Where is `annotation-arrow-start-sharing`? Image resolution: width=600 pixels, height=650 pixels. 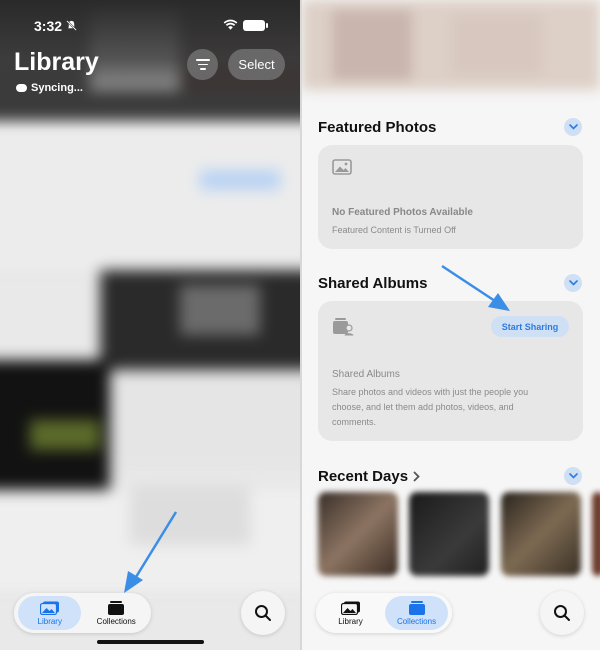
annotation-arrow-start-sharing is located at coordinates (475, 287).